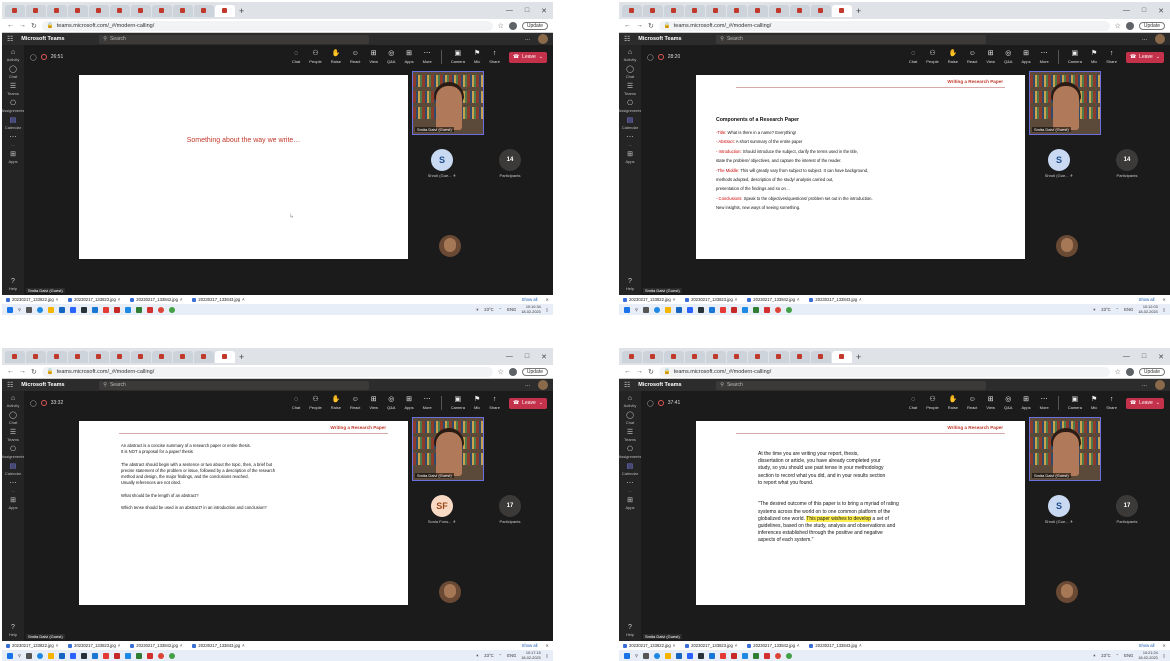 The image size is (1170, 661). What do you see at coordinates (527, 57) in the screenshot?
I see `leave-button: ☎ Leave ⌄` at bounding box center [527, 57].